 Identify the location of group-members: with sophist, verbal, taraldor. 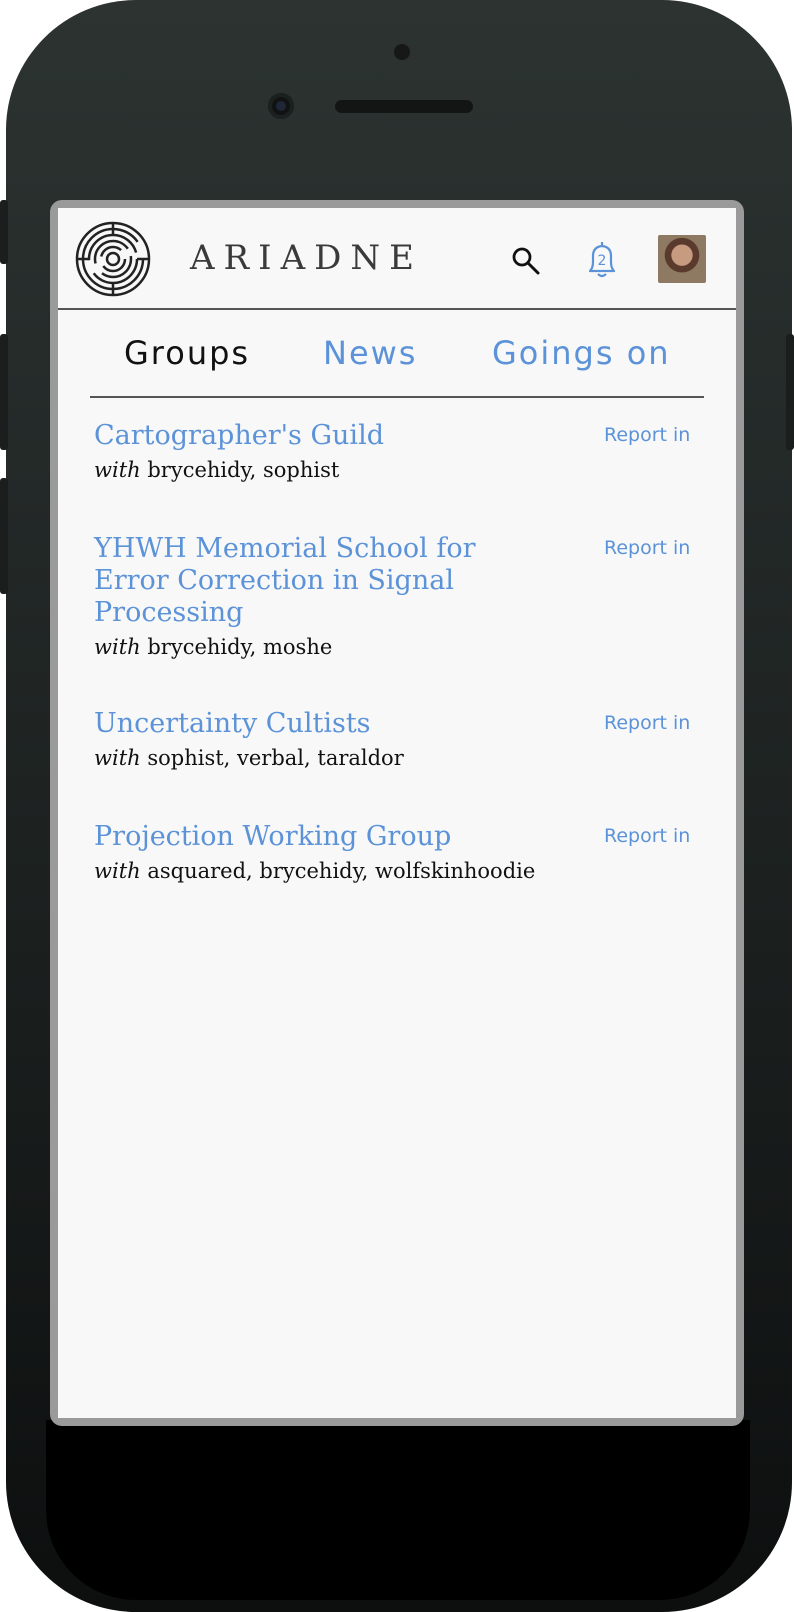
(249, 758).